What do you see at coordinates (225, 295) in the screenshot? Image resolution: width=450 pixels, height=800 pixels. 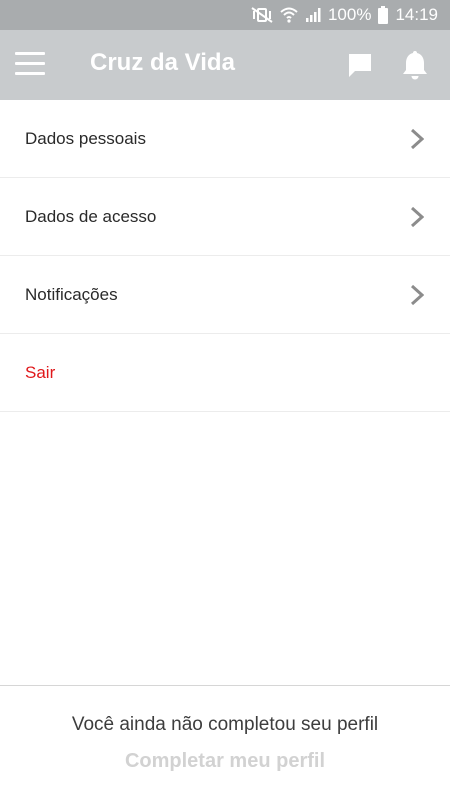 I see `menu-item-notifications: Notificações` at bounding box center [225, 295].